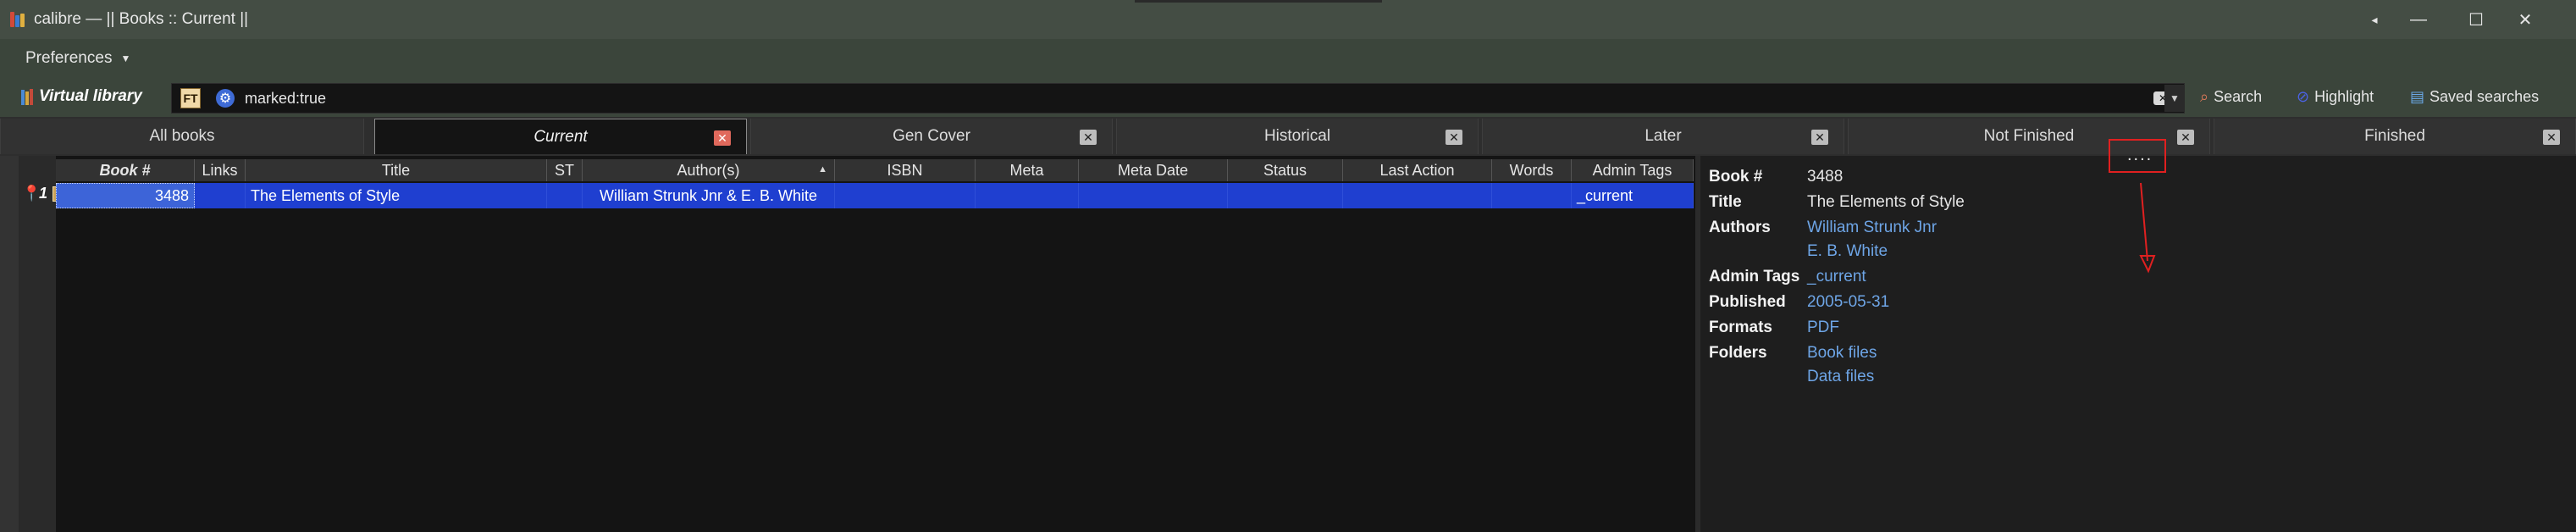 This screenshot has height=532, width=2576. Describe the element at coordinates (27, 96) in the screenshot. I see `books-icon` at that location.